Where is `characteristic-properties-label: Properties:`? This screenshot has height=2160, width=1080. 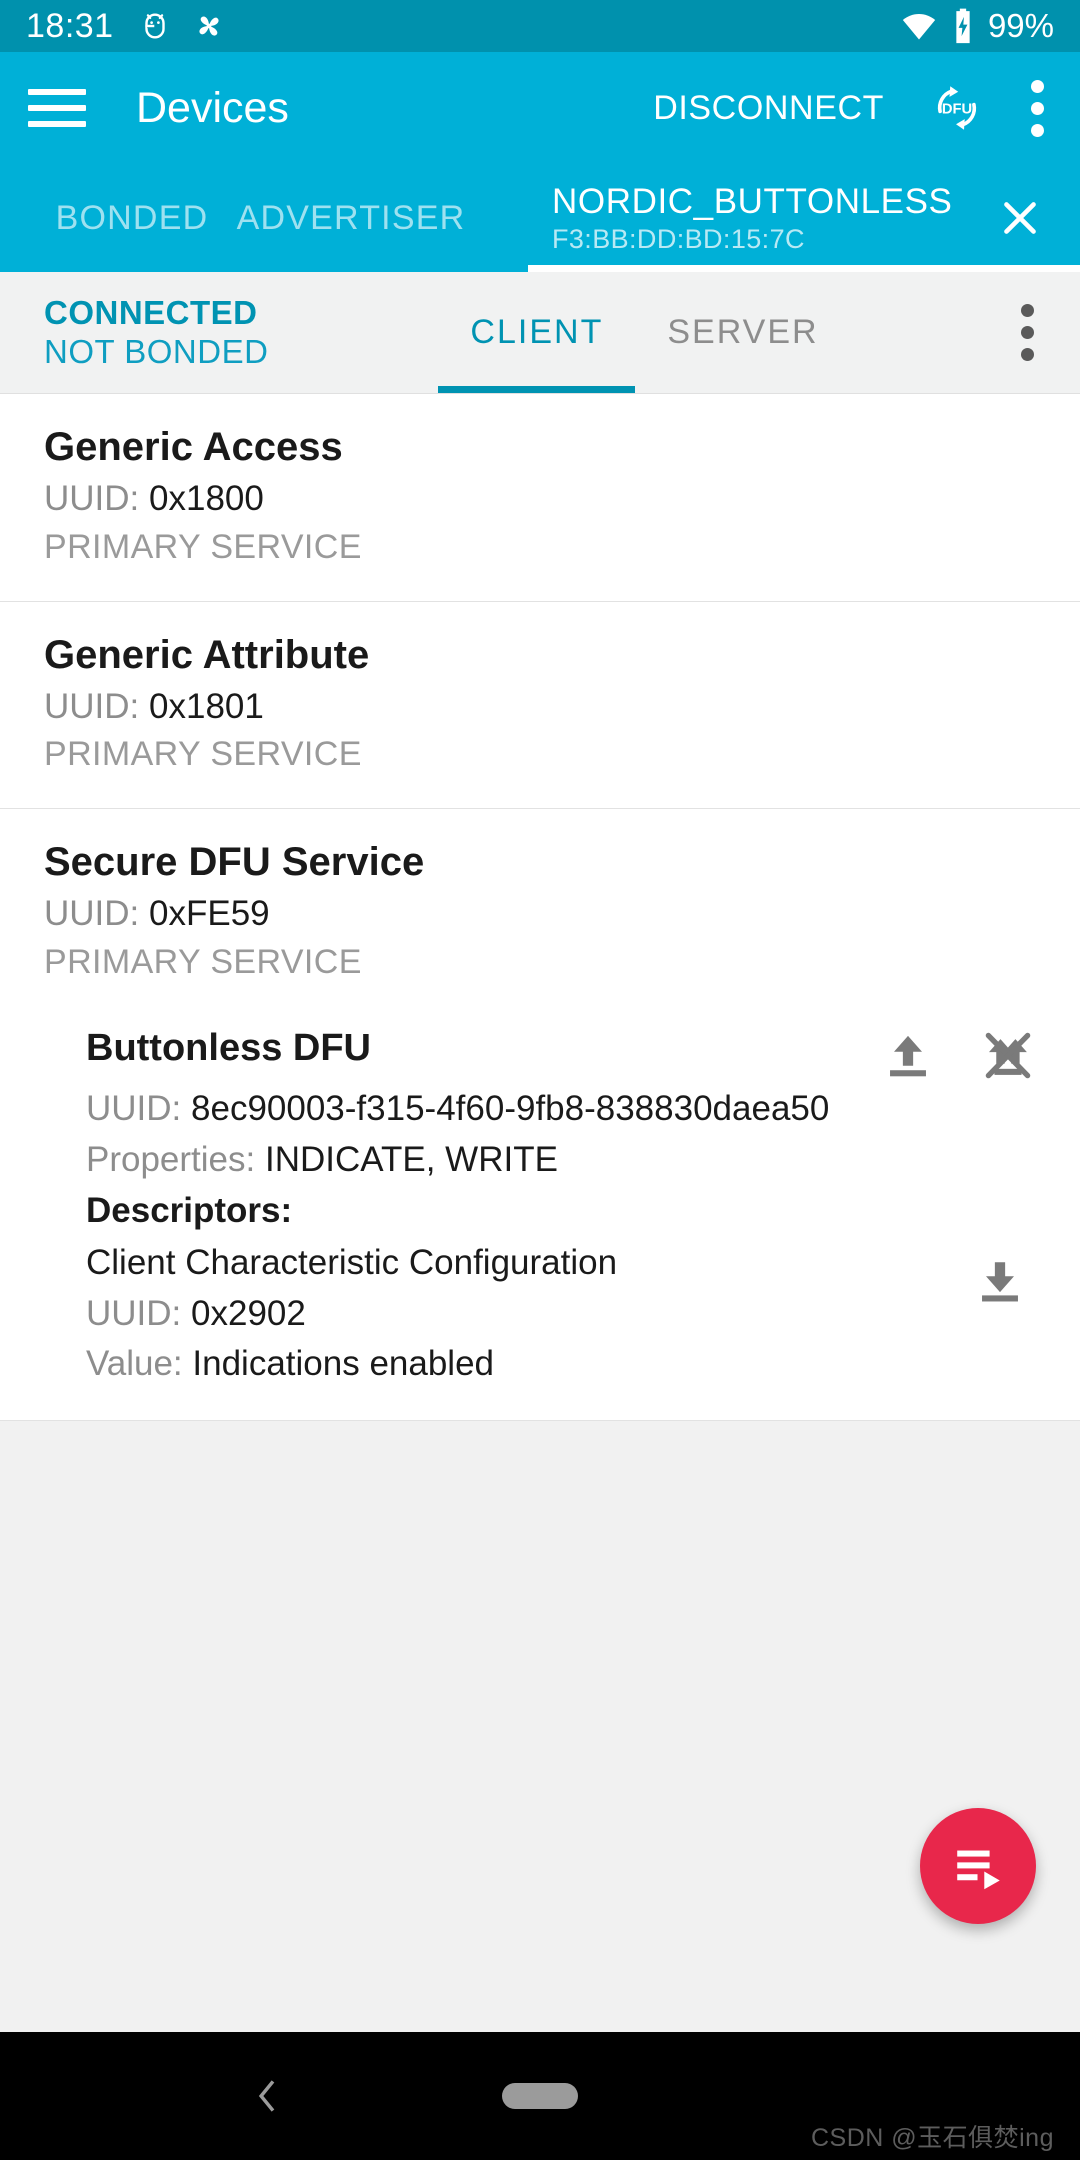 characteristic-properties-label: Properties: is located at coordinates (171, 1159).